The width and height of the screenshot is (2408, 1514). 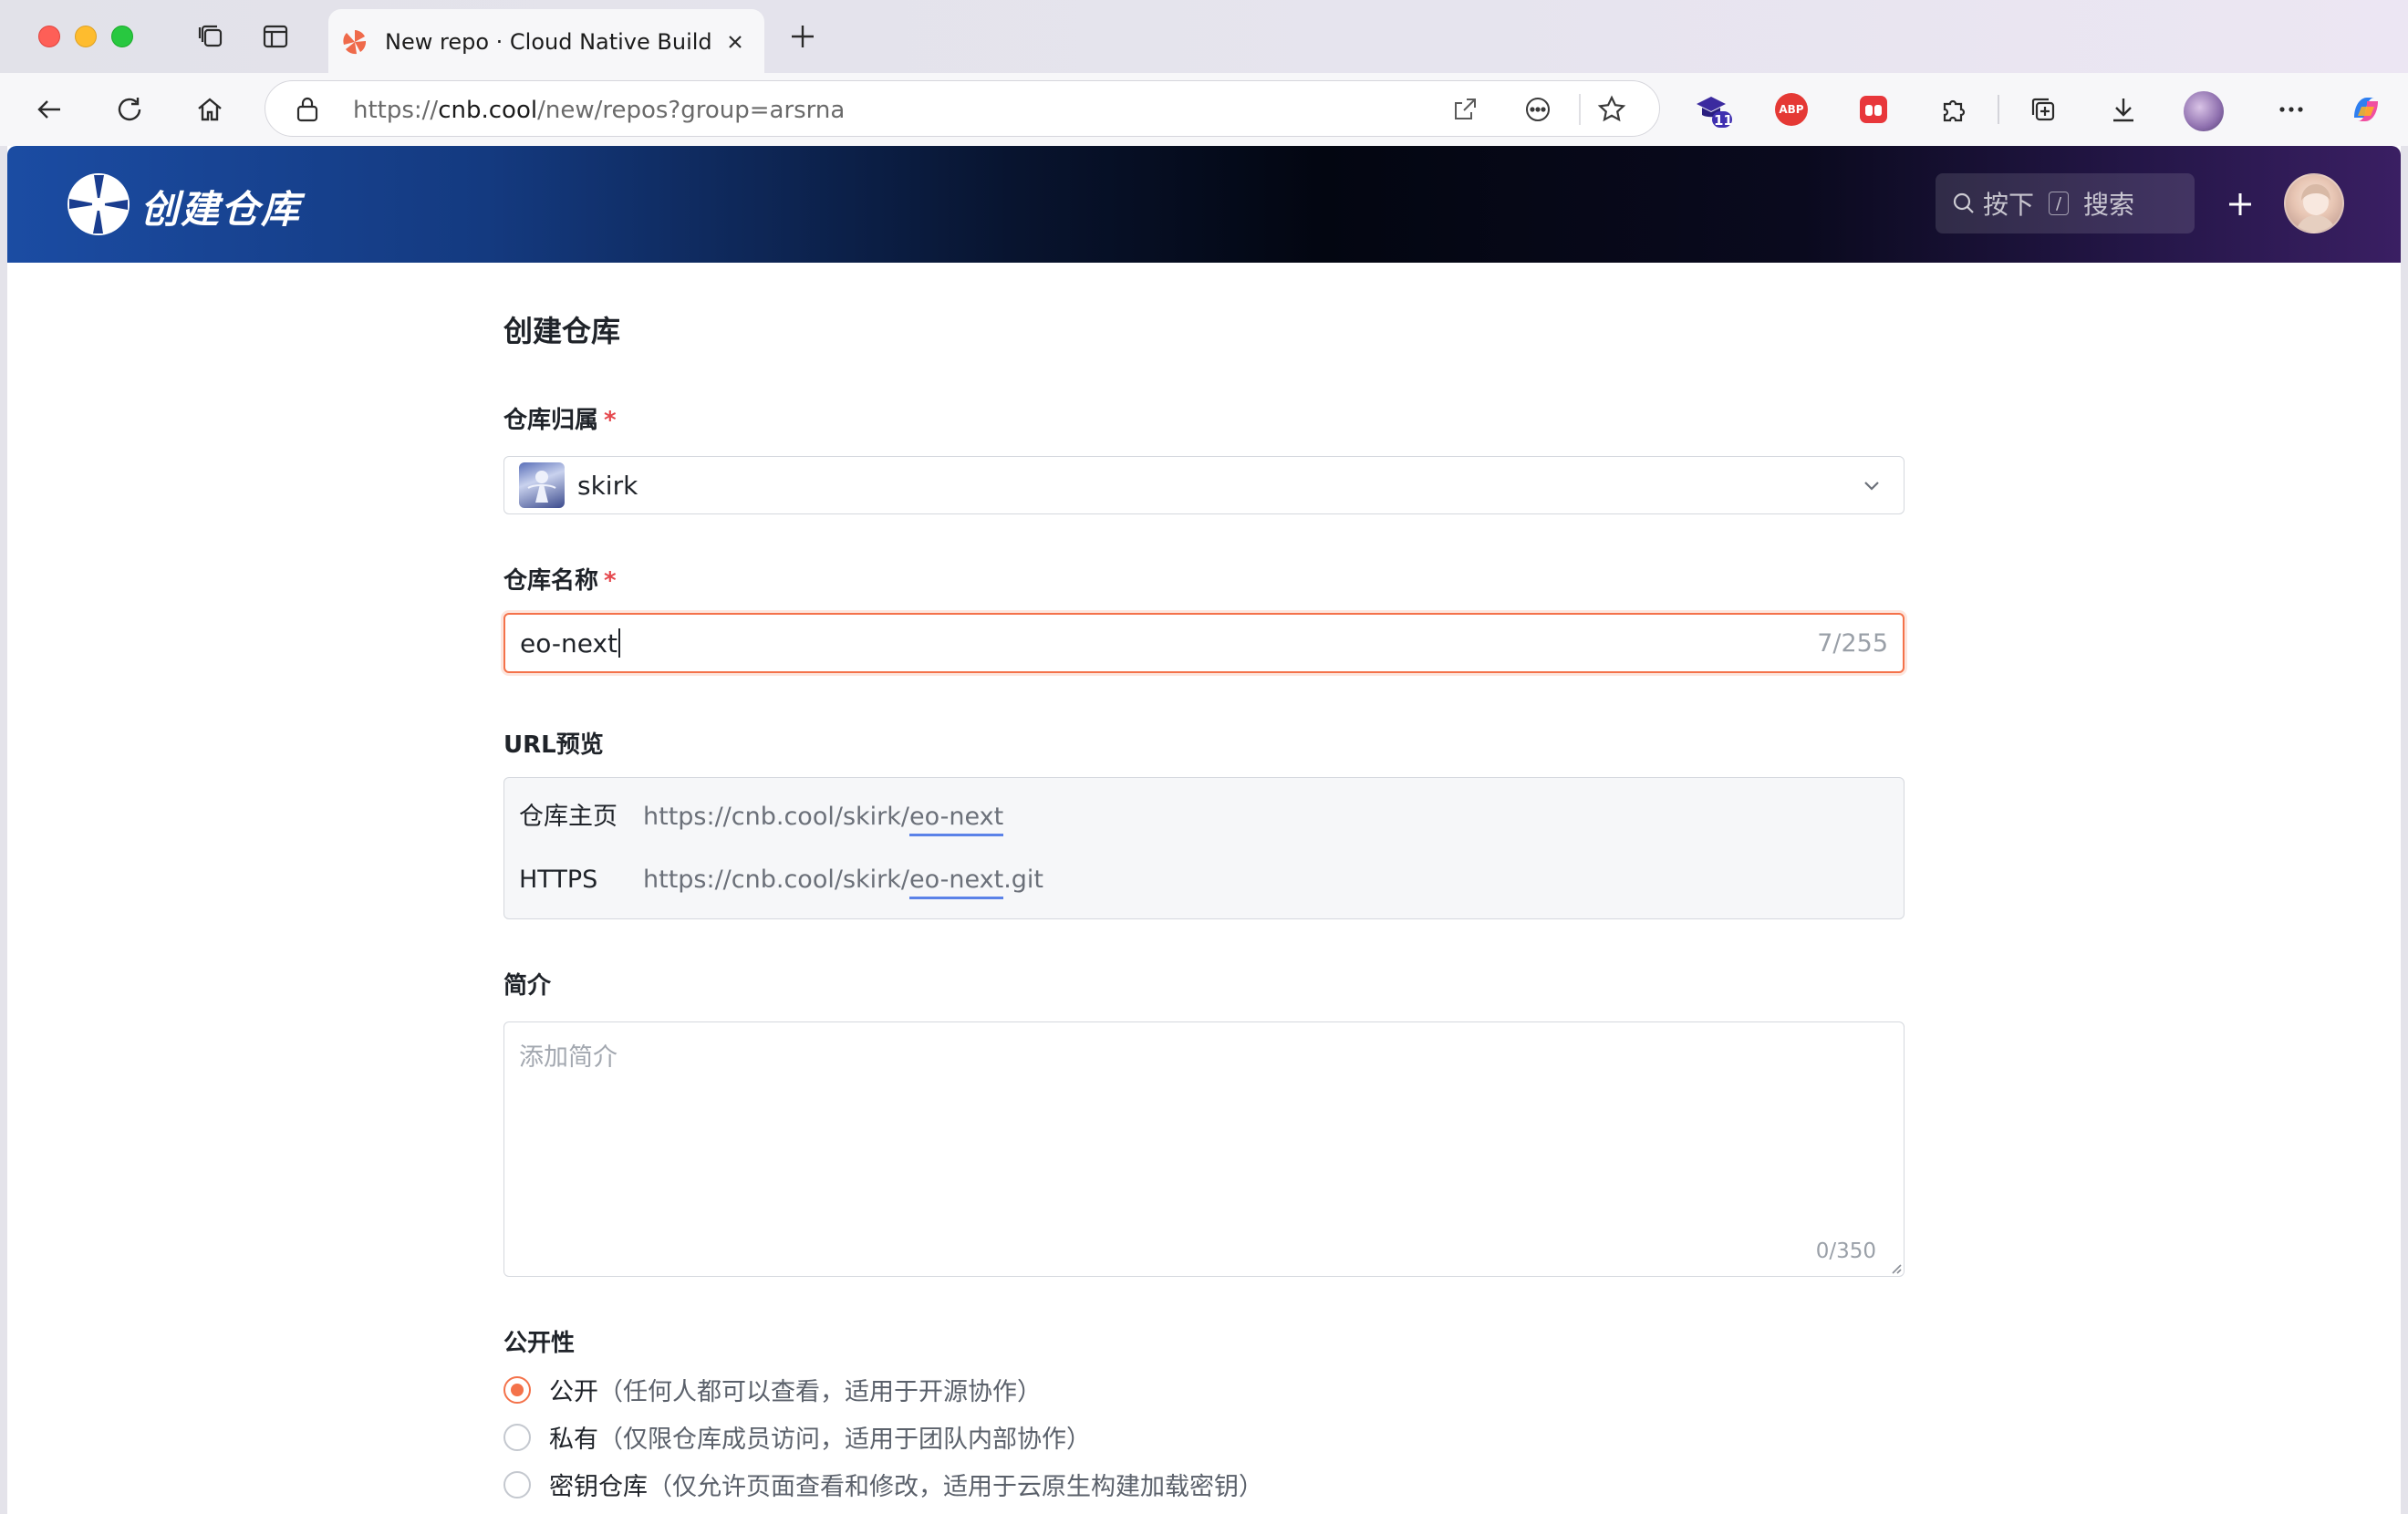 What do you see at coordinates (527, 984) in the screenshot?
I see `description-label: 简介` at bounding box center [527, 984].